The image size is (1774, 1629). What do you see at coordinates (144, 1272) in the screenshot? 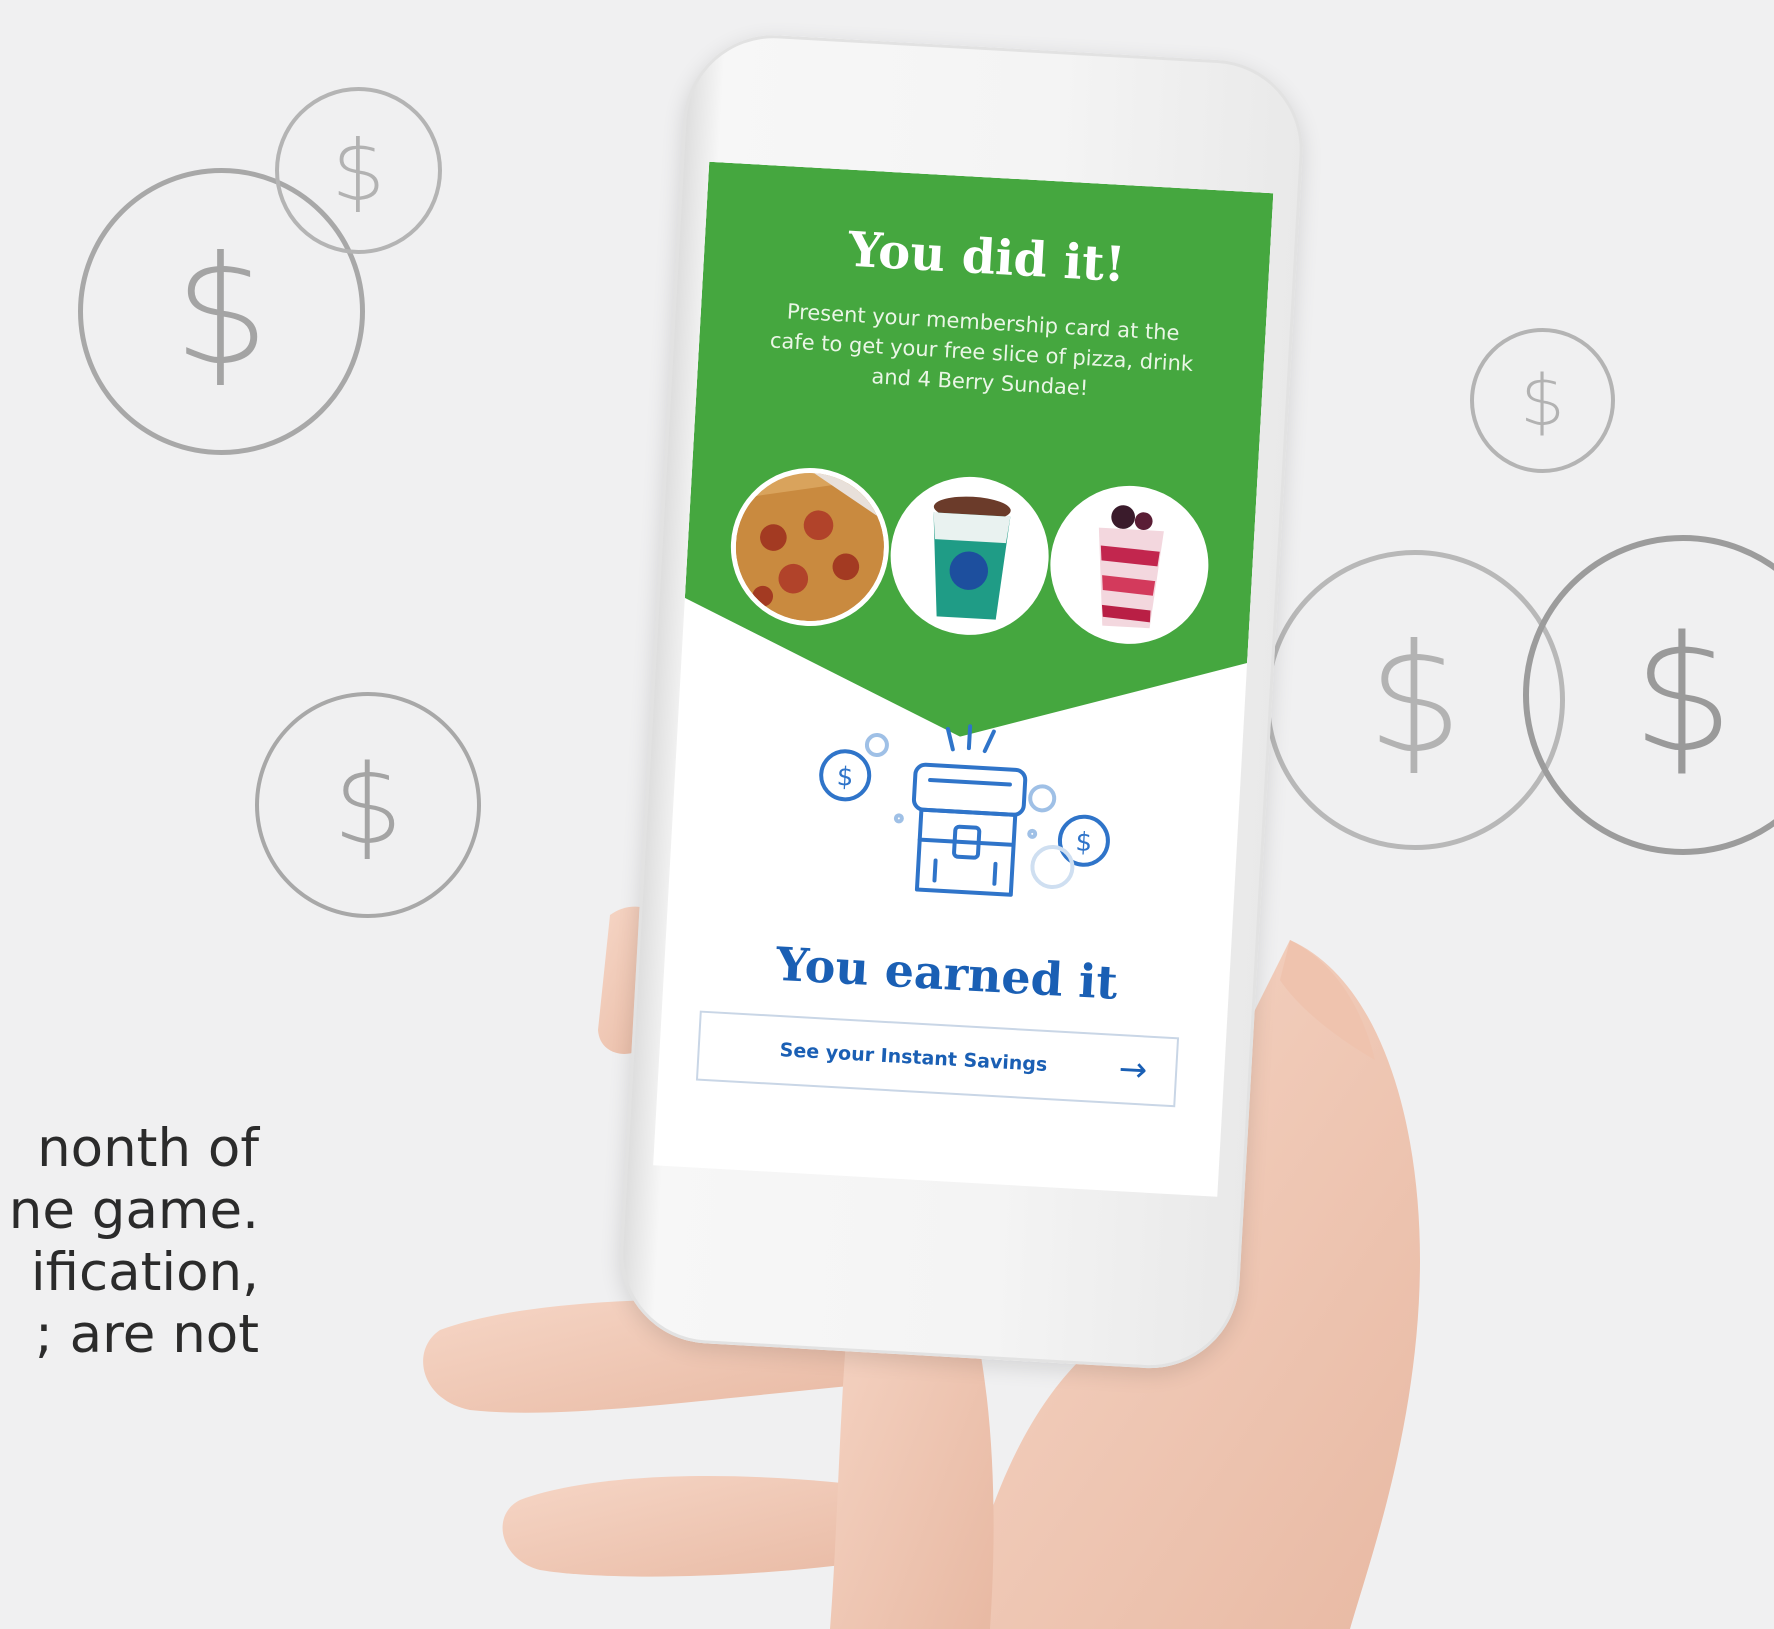
I see `intro-text-line: ification,` at bounding box center [144, 1272].